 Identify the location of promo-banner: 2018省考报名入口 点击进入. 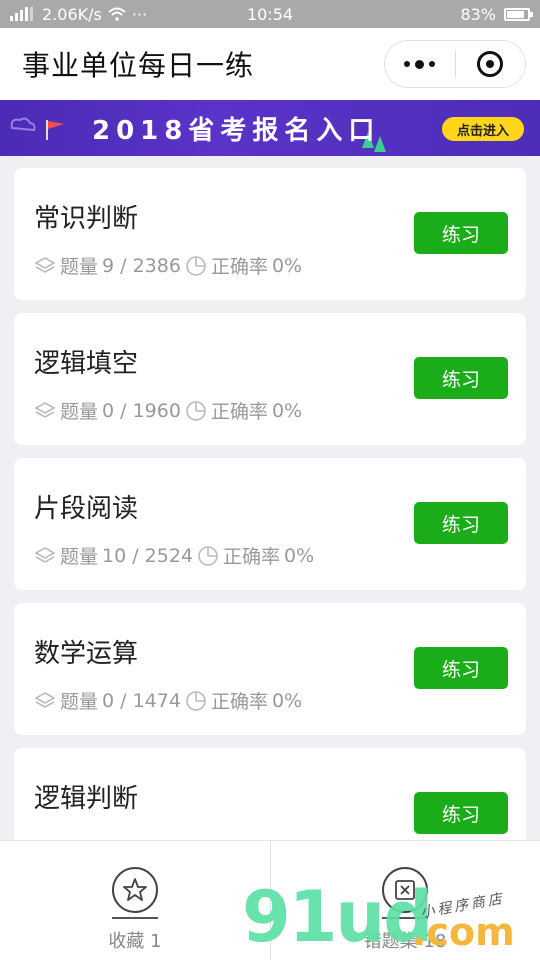
(270, 128).